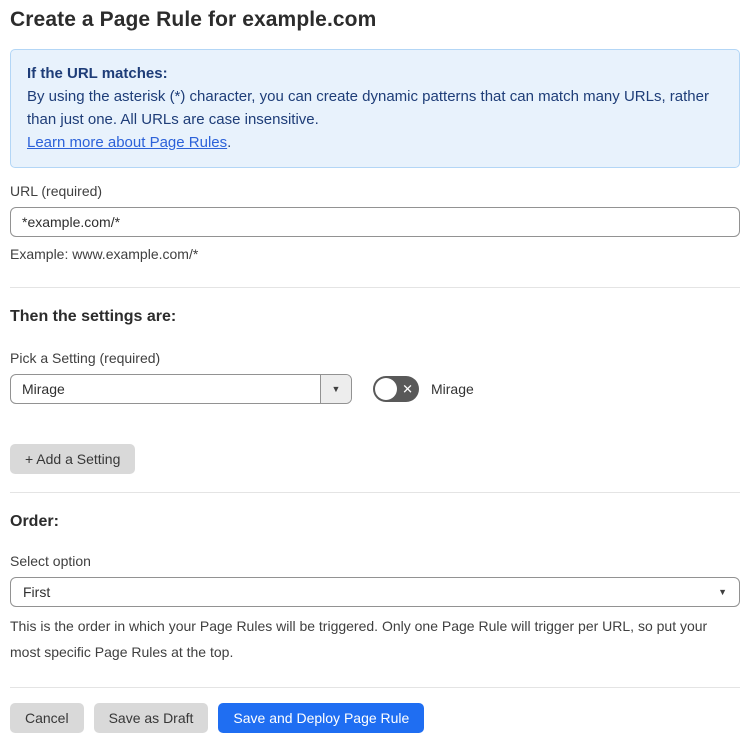 The height and width of the screenshot is (753, 750). What do you see at coordinates (85, 358) in the screenshot?
I see `pick-setting-label: Pick a Setting (required)` at bounding box center [85, 358].